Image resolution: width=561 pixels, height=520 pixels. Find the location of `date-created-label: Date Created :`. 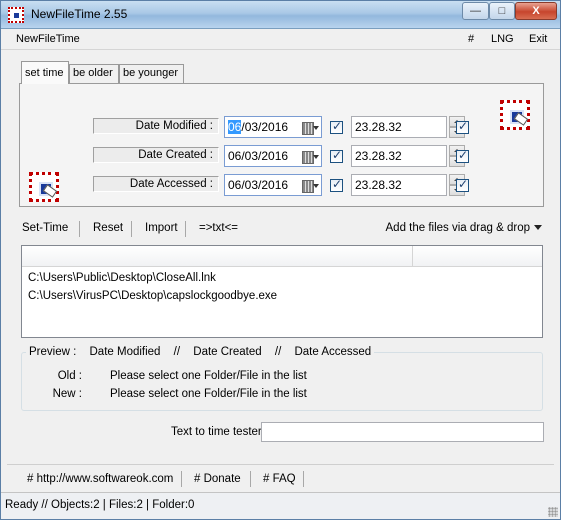

date-created-label: Date Created : is located at coordinates (156, 155).